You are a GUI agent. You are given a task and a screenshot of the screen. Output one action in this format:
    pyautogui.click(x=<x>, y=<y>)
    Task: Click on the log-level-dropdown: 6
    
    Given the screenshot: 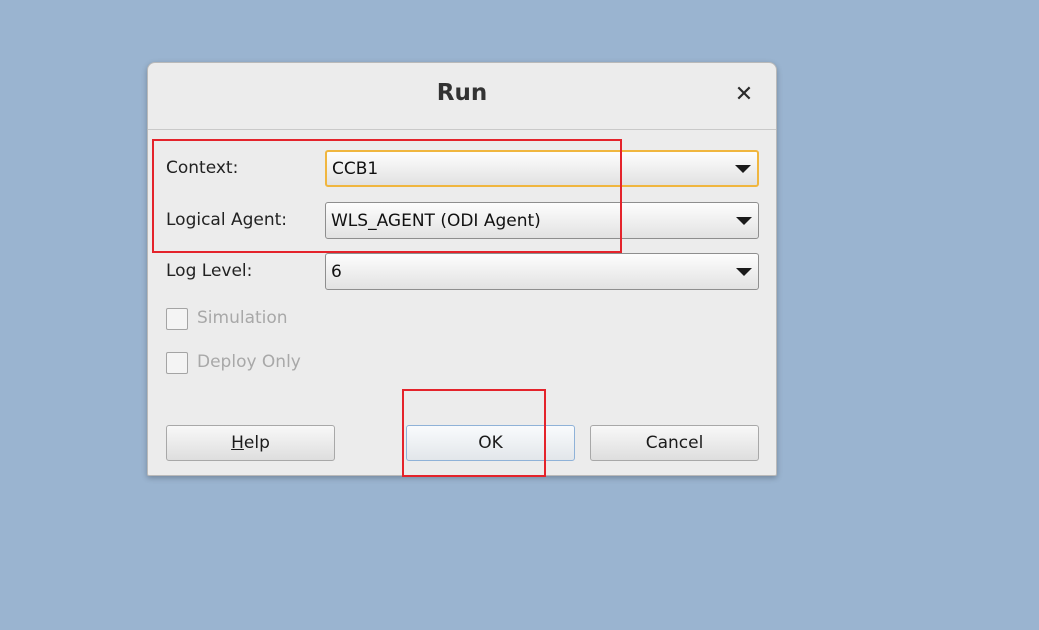 What is the action you would take?
    pyautogui.click(x=542, y=271)
    